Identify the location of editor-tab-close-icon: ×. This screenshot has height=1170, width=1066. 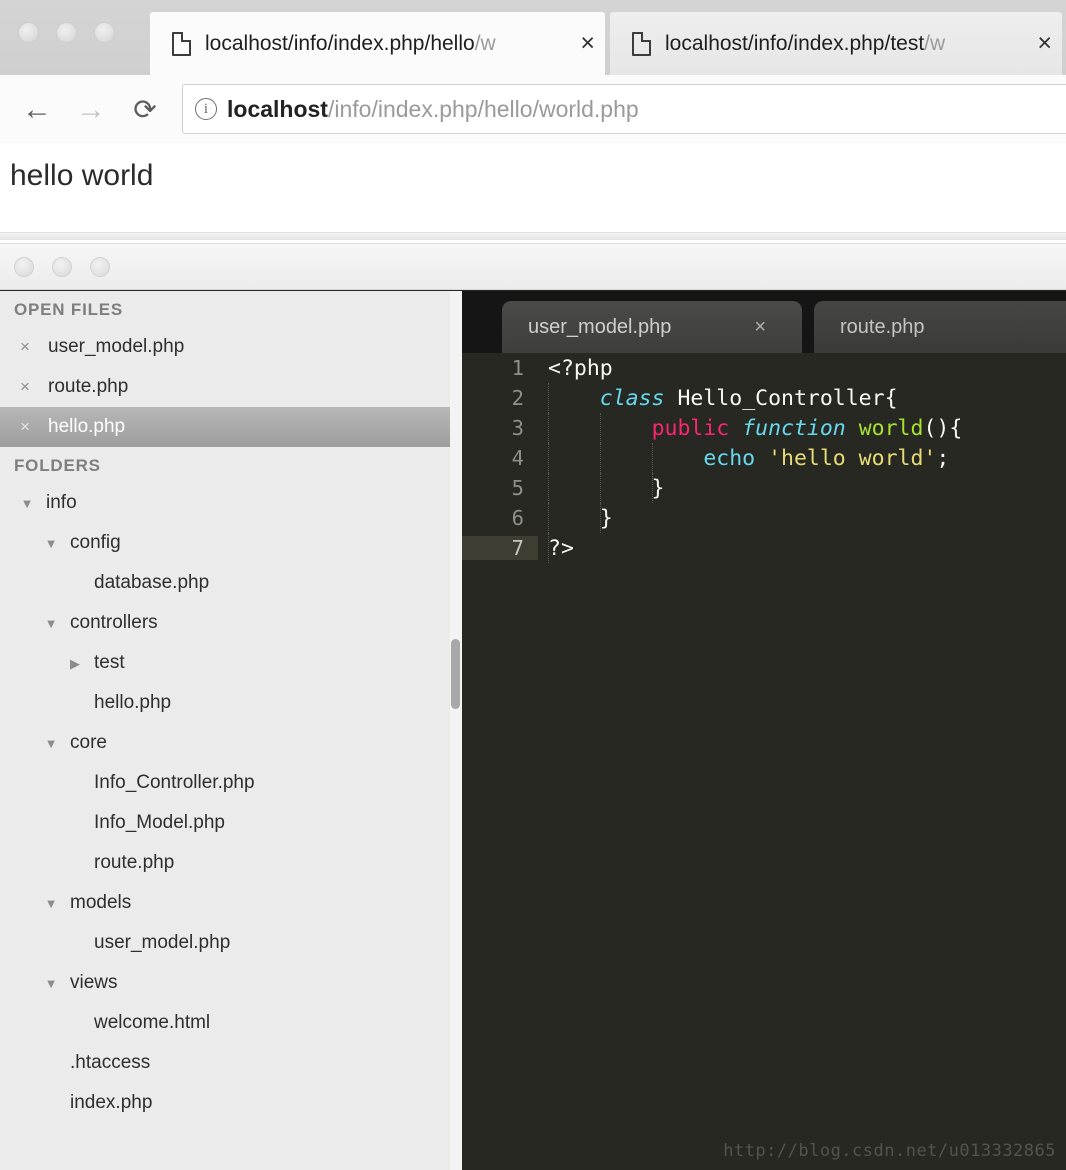
(770, 327).